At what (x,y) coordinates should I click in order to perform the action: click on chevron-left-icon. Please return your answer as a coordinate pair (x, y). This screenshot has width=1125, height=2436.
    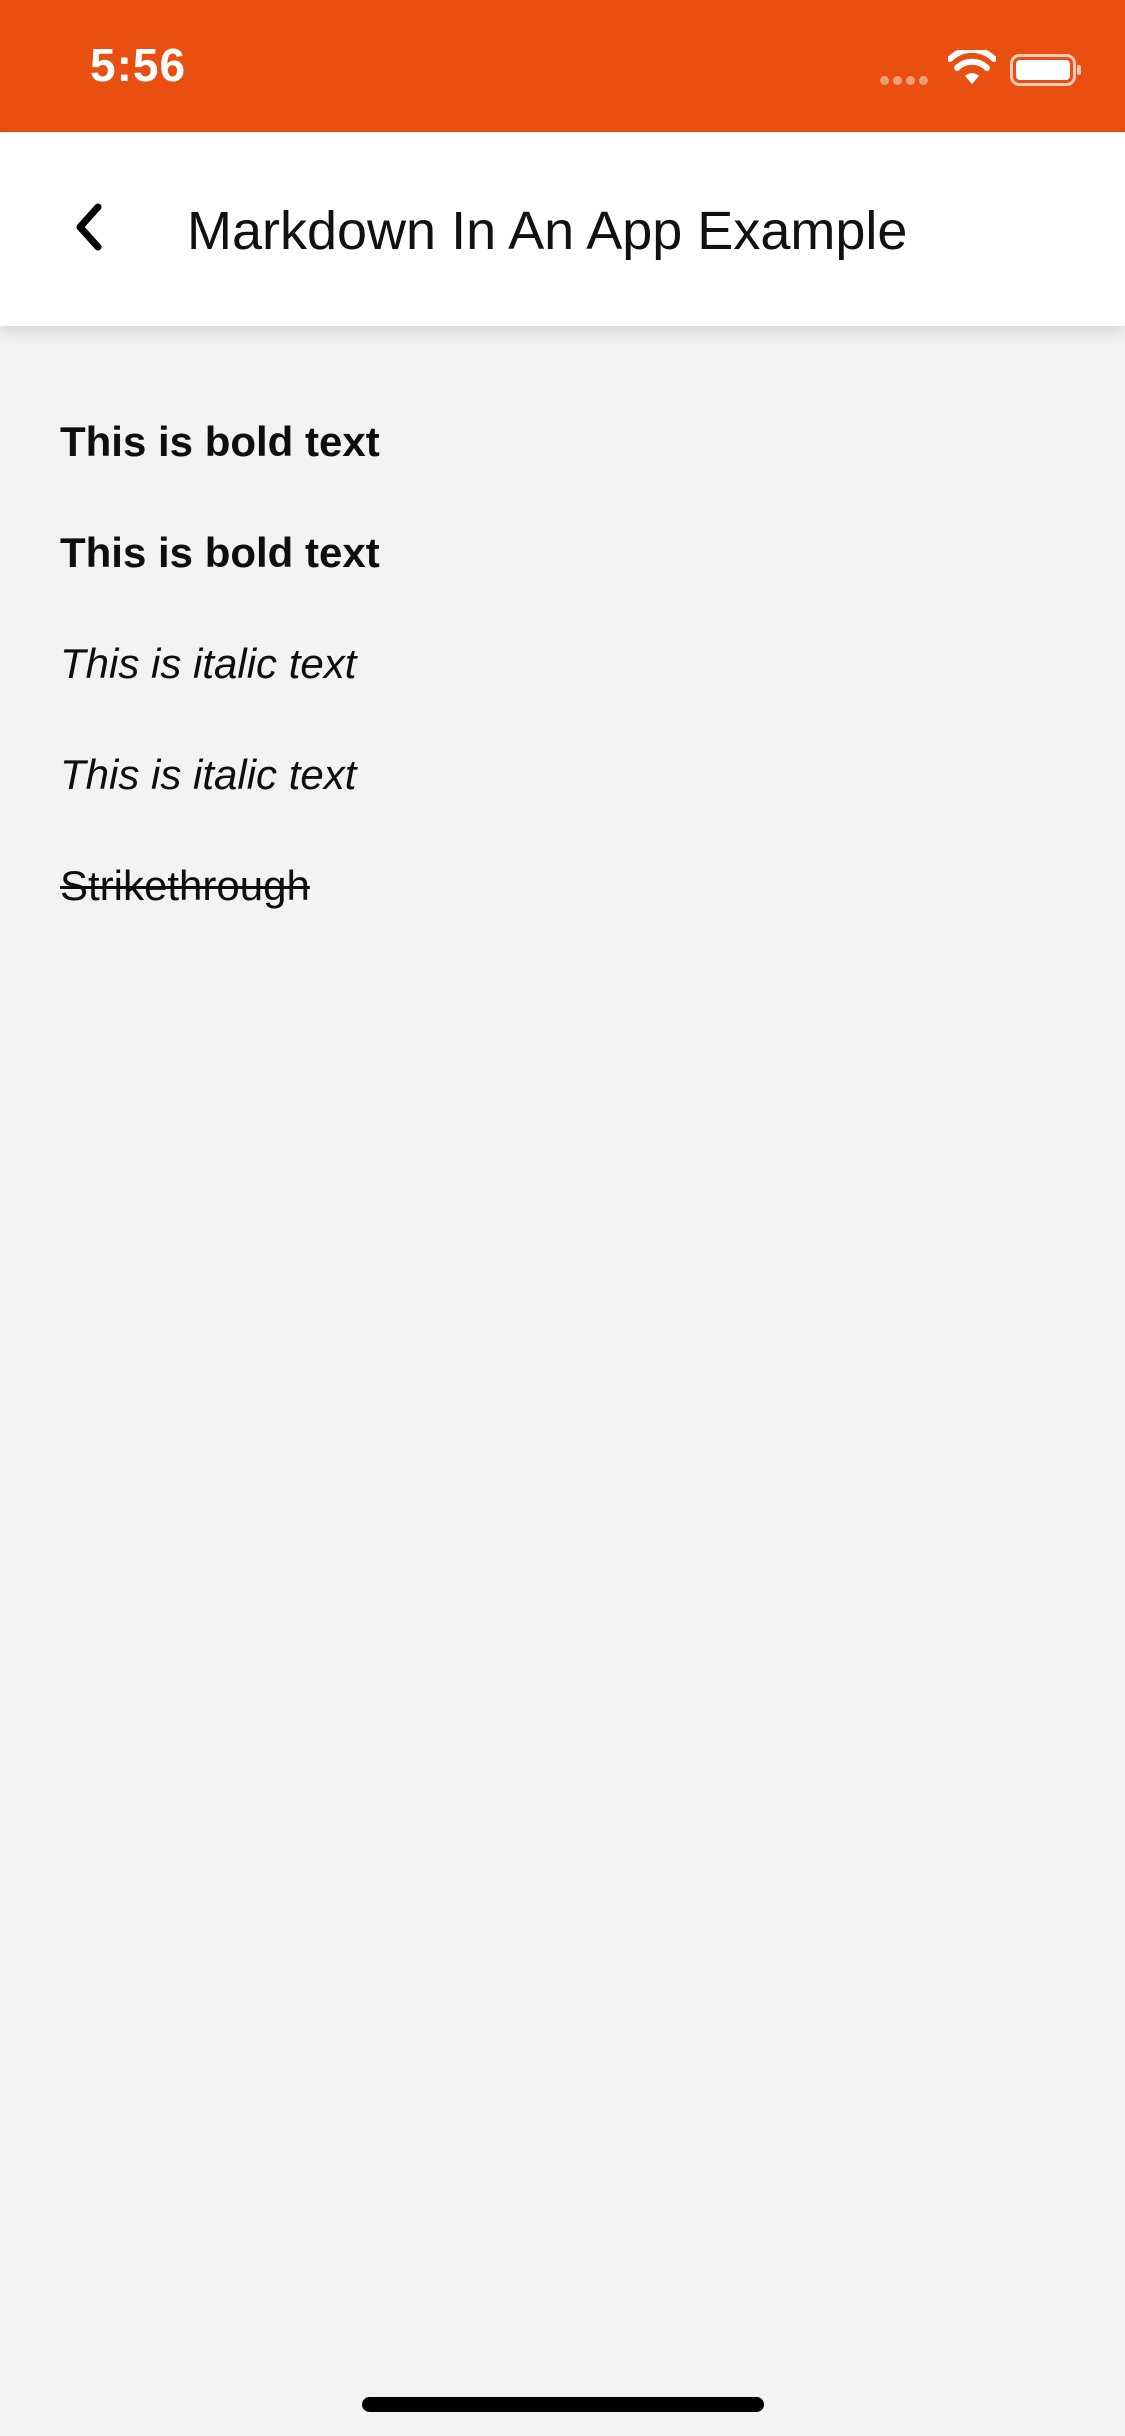
    Looking at the image, I should click on (89, 227).